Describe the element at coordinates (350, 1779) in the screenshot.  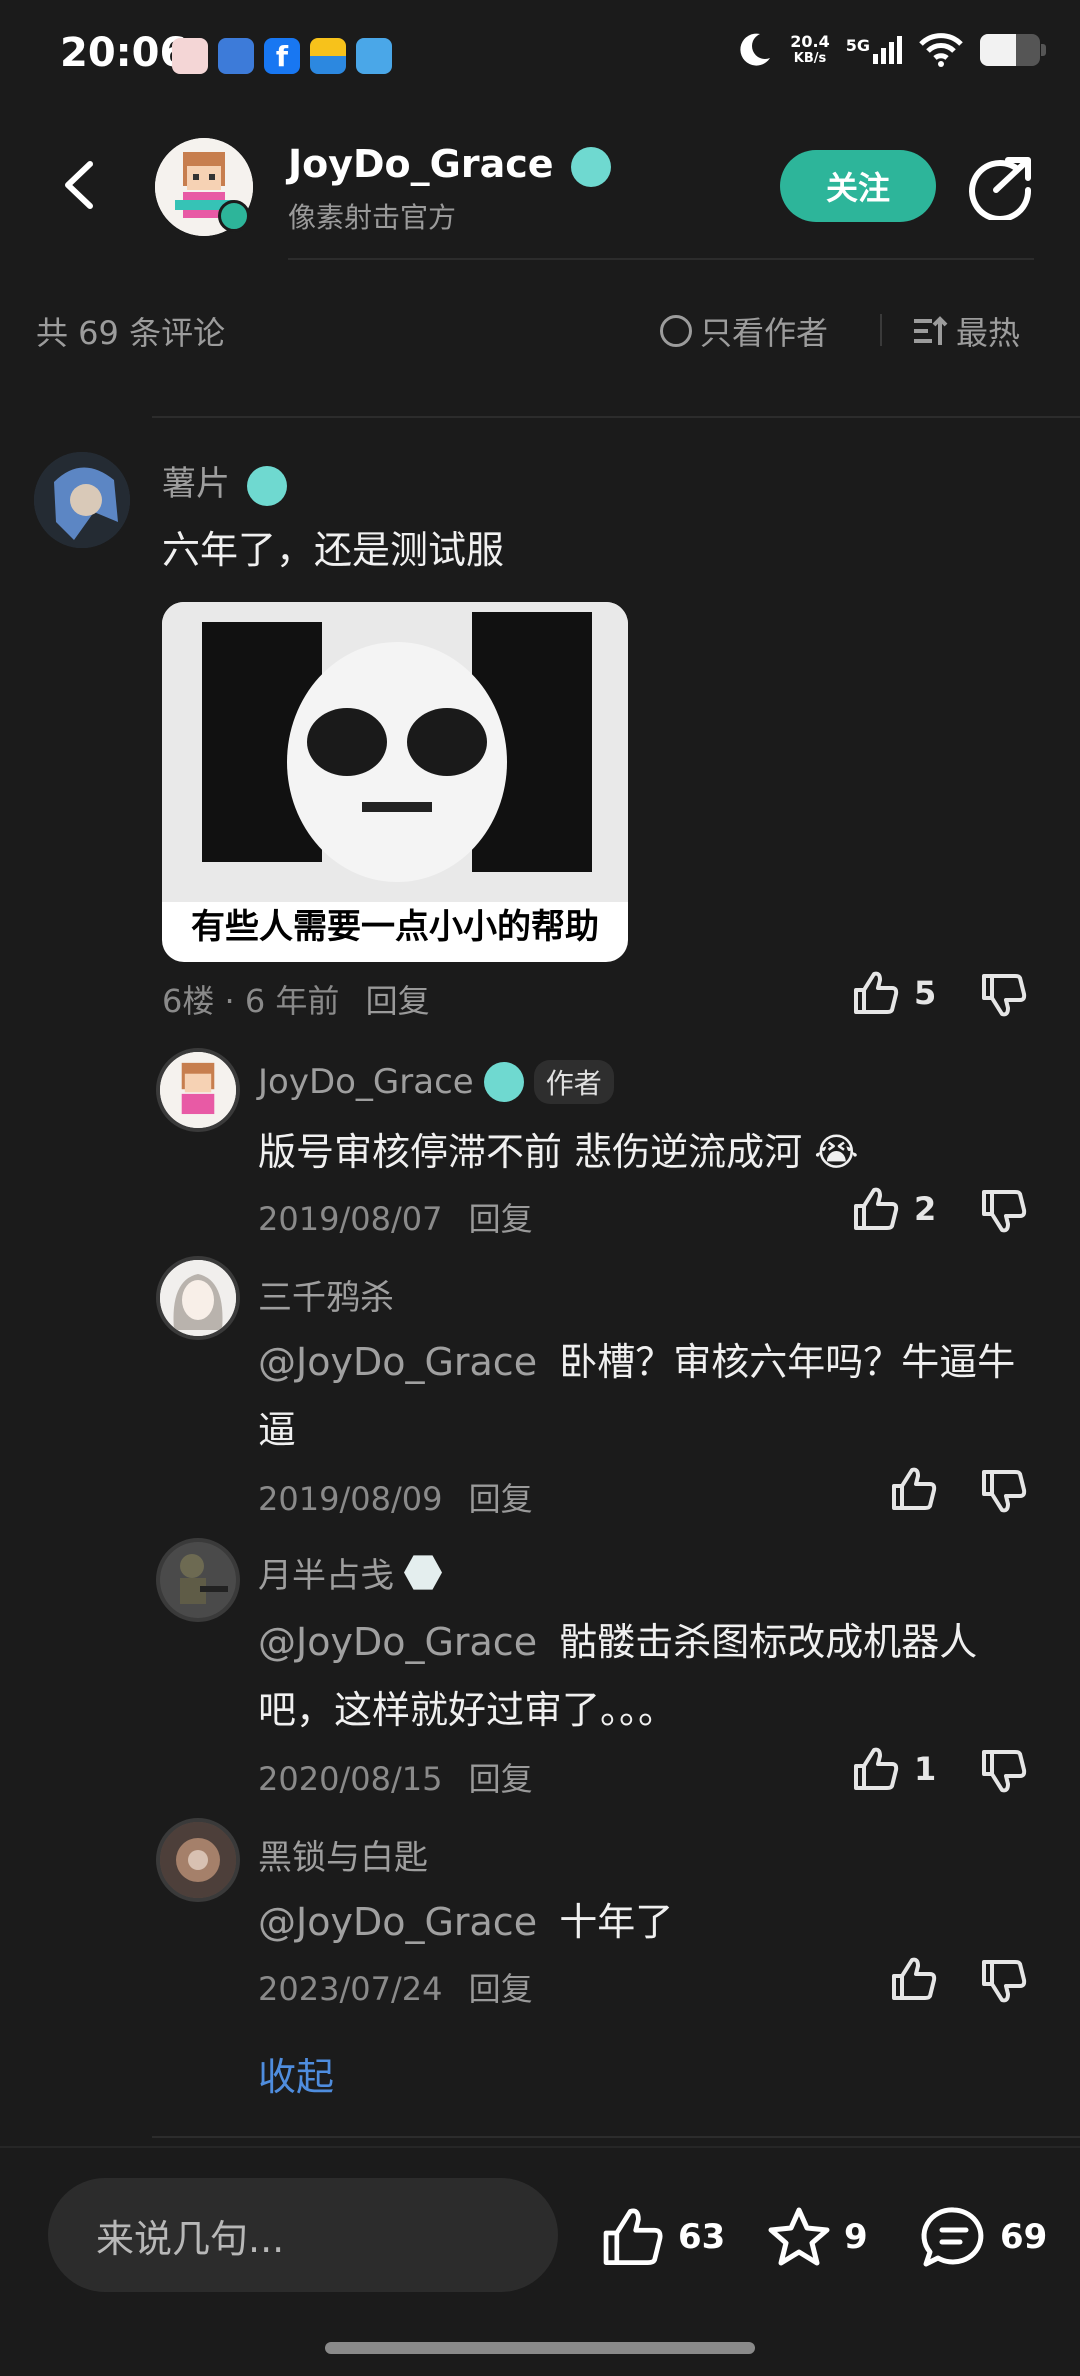
I see `reply-date: 2020/08/15` at that location.